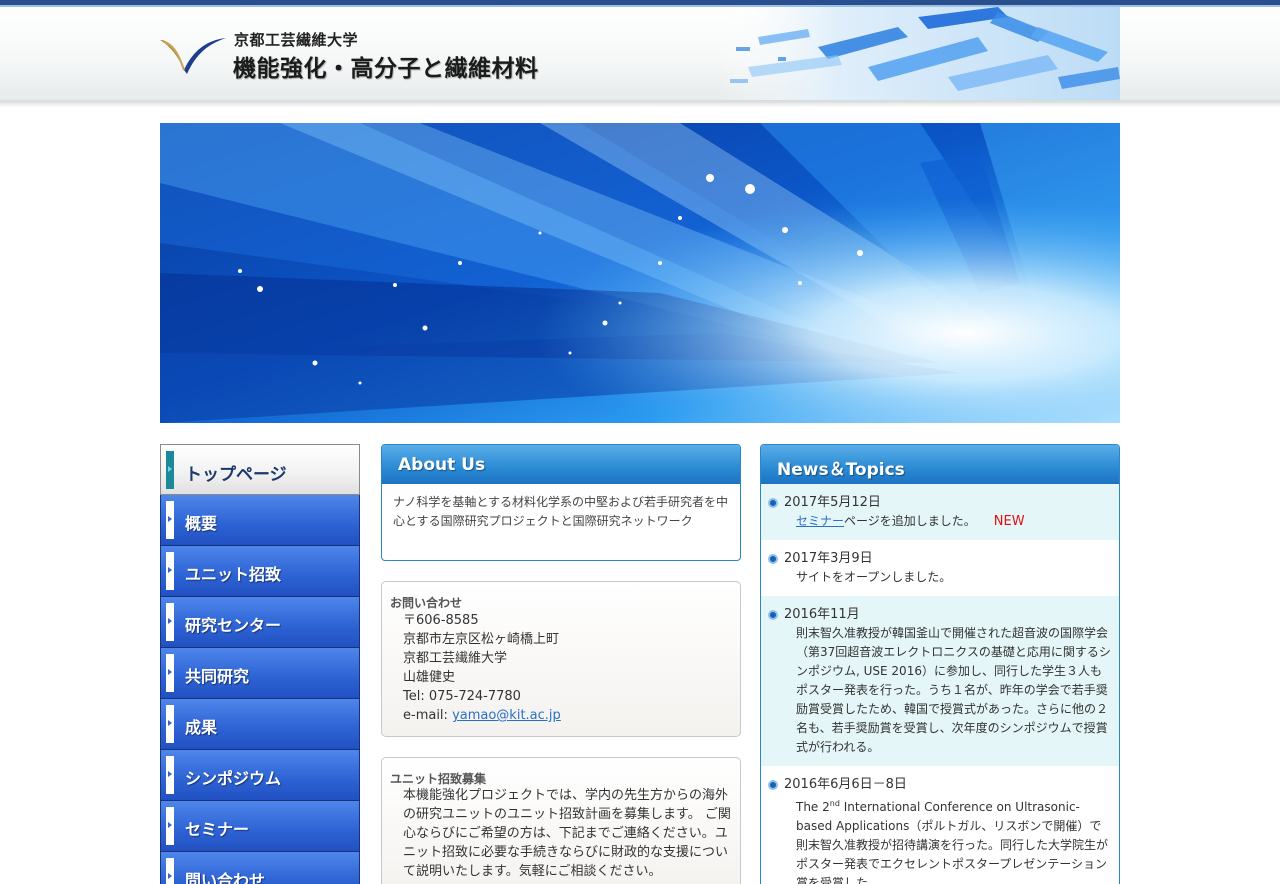 This screenshot has height=884, width=1280. What do you see at coordinates (201, 727) in the screenshot?
I see `nav-item-label: 成果` at bounding box center [201, 727].